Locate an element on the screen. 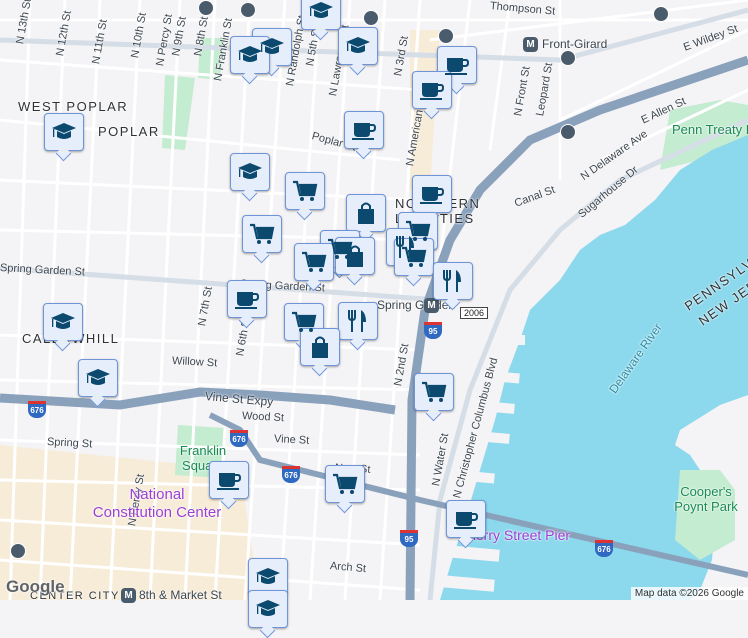 This screenshot has height=638, width=748. station-label: Spring Garden is located at coordinates (416, 305).